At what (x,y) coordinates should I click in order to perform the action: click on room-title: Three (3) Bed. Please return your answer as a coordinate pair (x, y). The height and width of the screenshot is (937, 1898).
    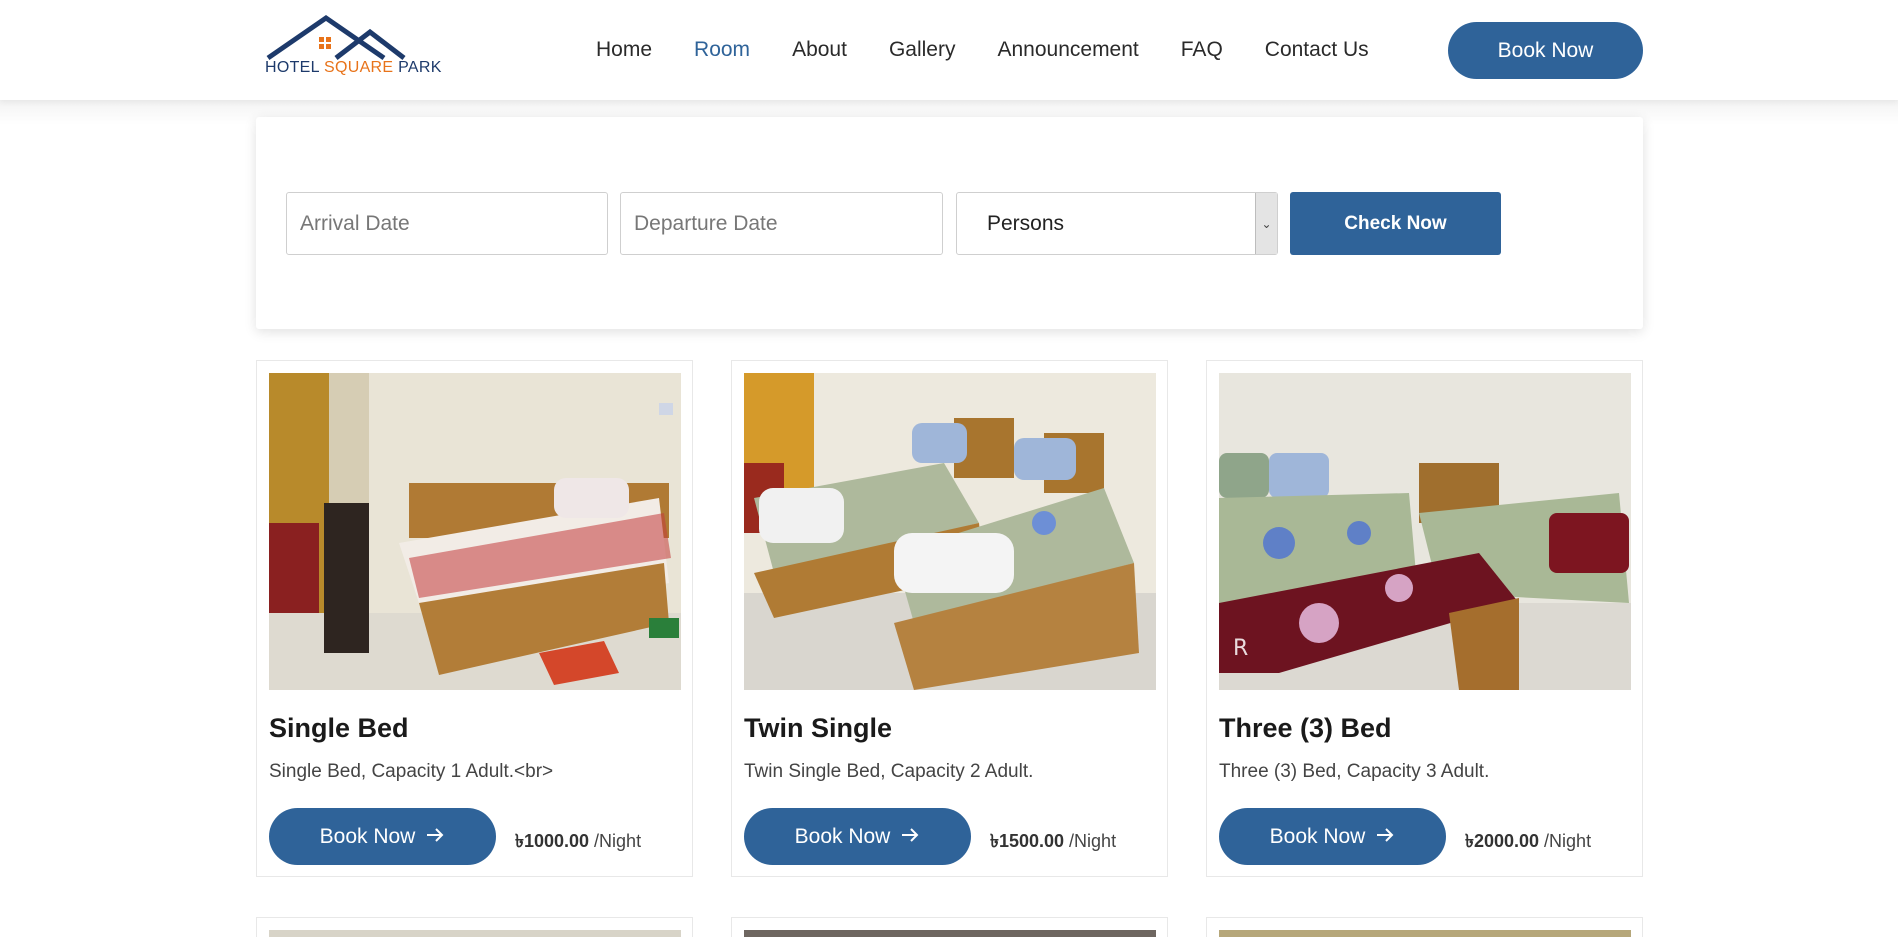
    Looking at the image, I should click on (1305, 728).